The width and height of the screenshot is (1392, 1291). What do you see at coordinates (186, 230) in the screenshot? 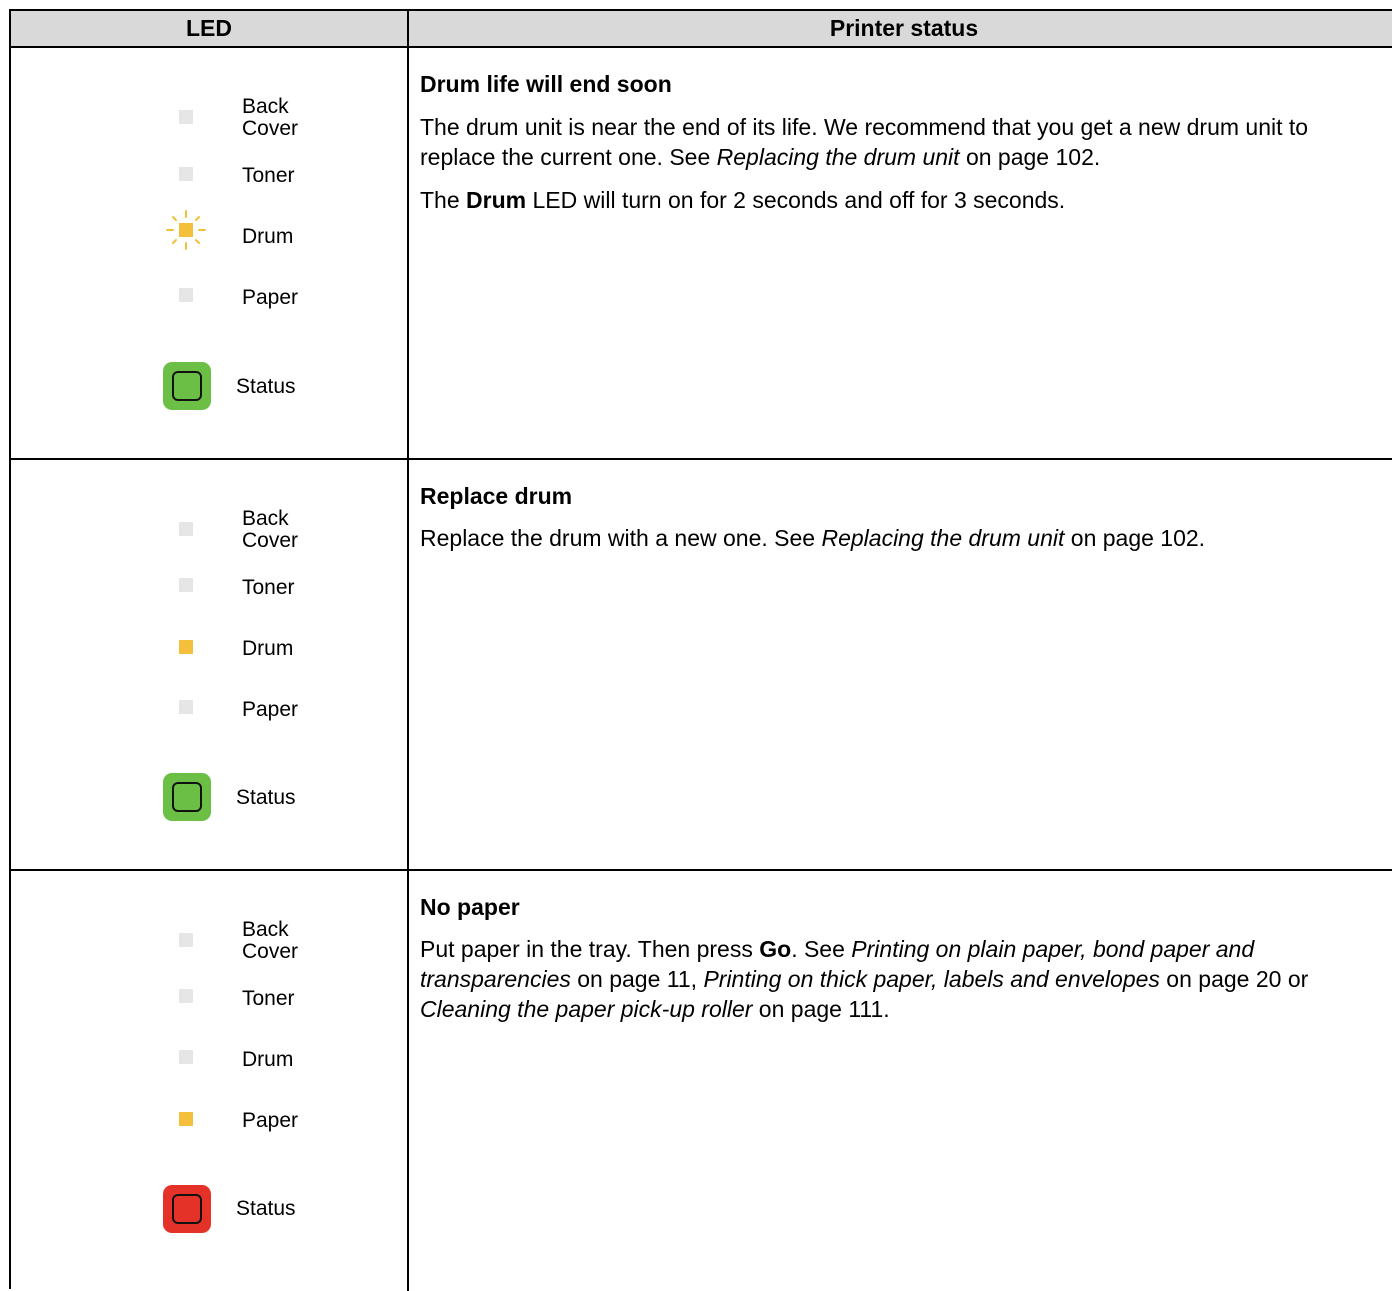
I see `blinking-led-icon` at bounding box center [186, 230].